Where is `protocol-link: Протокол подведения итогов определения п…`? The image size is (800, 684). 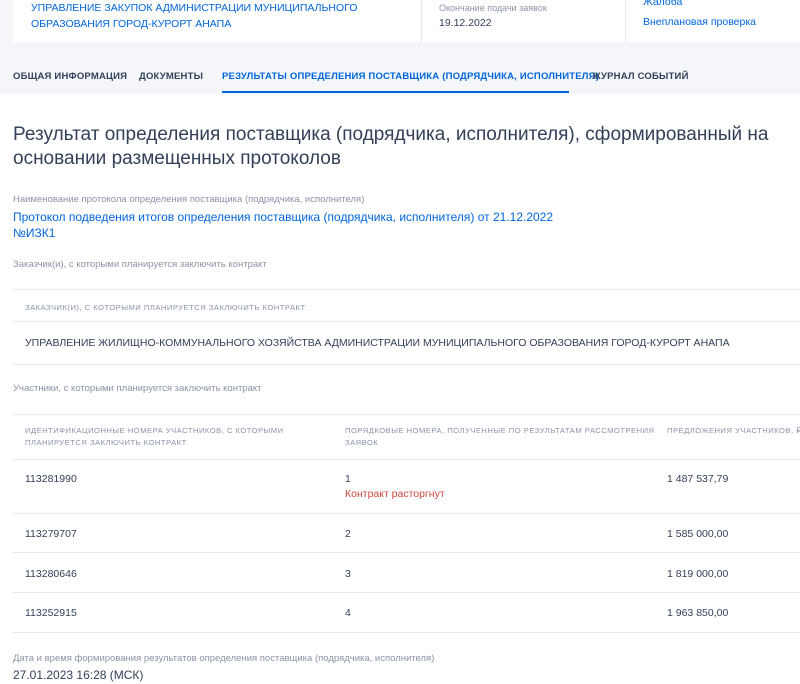
protocol-link: Протокол подведения итогов определения п… is located at coordinates (293, 225).